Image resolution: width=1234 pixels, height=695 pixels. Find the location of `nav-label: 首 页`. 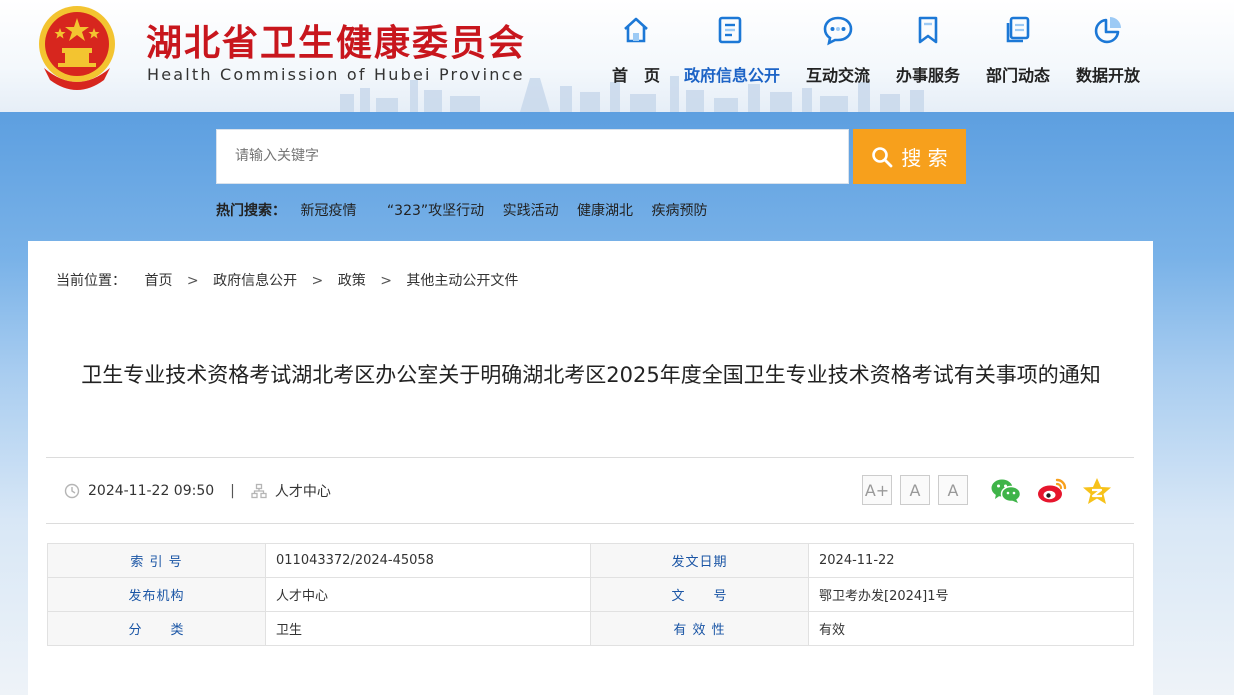

nav-label: 首 页 is located at coordinates (635, 75).